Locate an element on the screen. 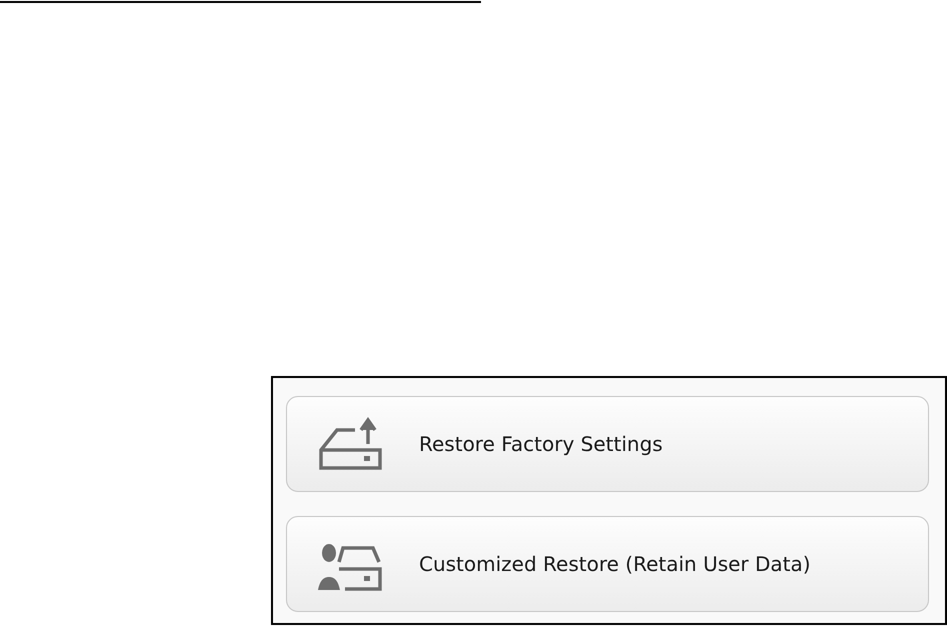 Image resolution: width=947 pixels, height=626 pixels. restore-option-button: Restore Factory Settings is located at coordinates (607, 444).